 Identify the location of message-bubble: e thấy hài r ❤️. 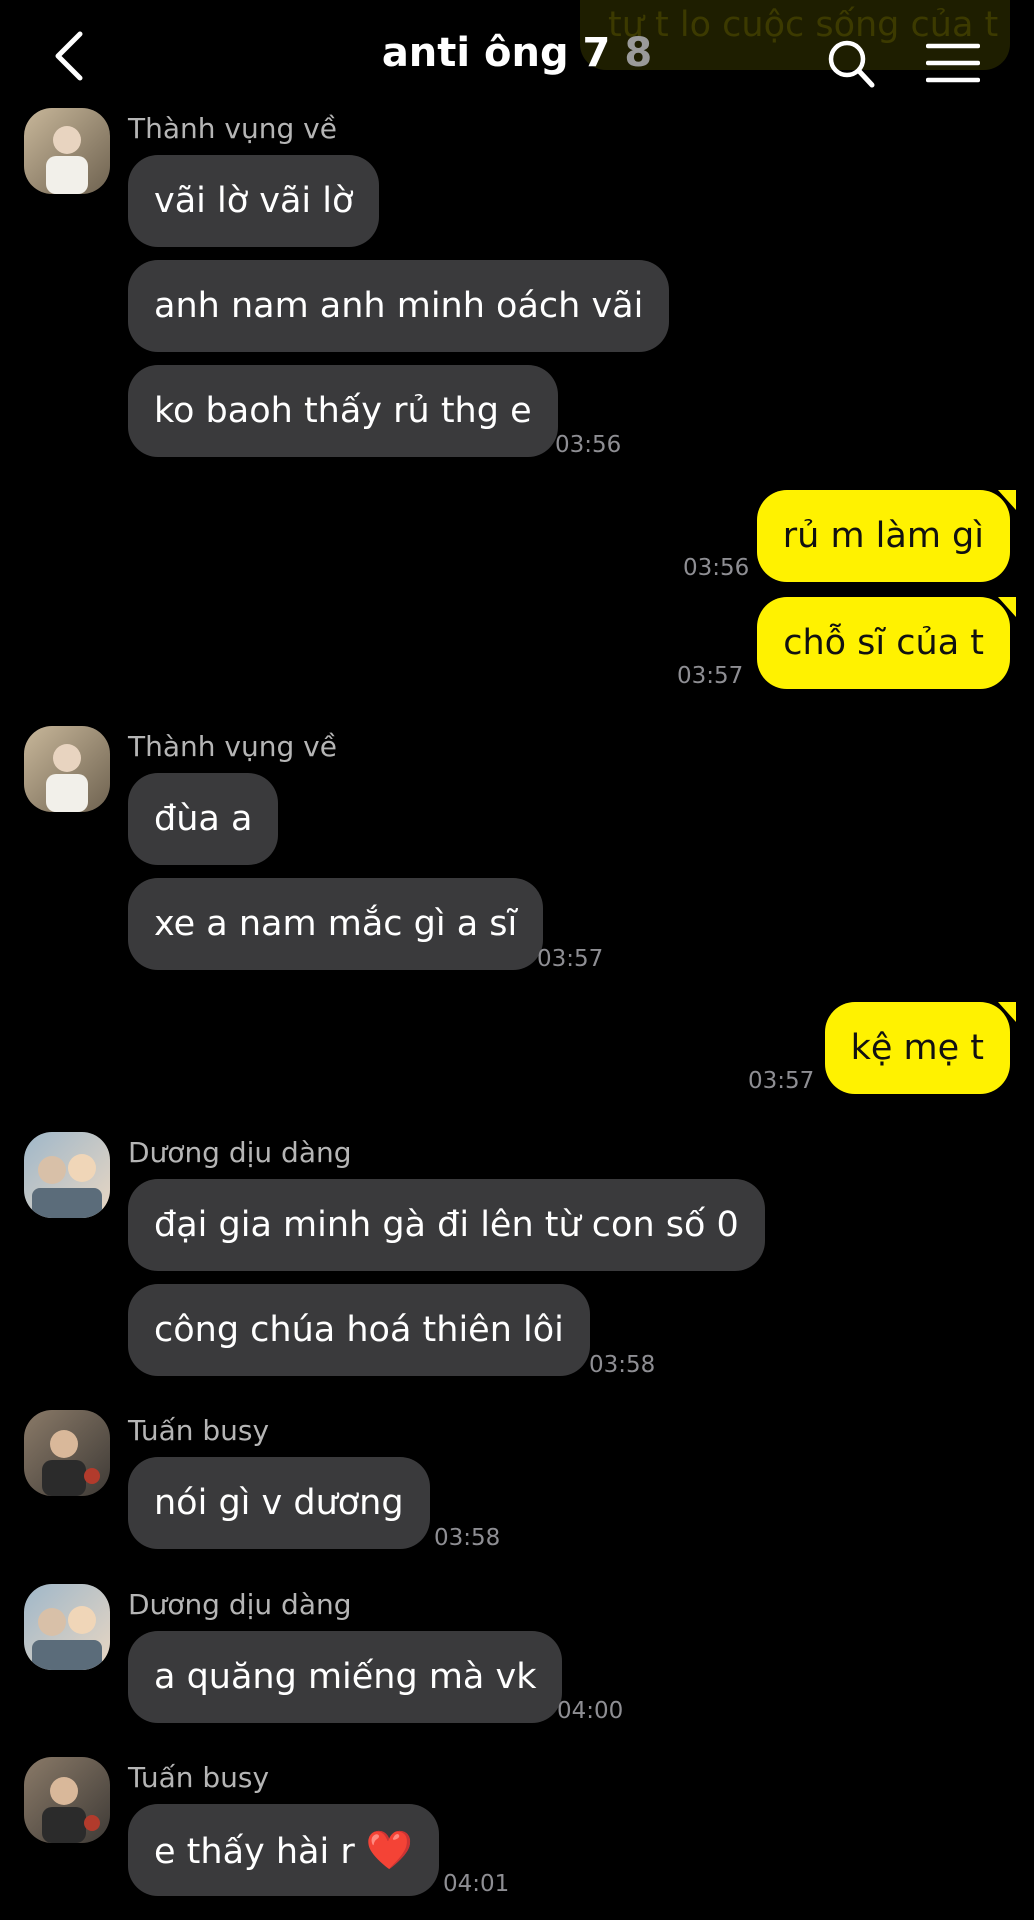
(284, 1850).